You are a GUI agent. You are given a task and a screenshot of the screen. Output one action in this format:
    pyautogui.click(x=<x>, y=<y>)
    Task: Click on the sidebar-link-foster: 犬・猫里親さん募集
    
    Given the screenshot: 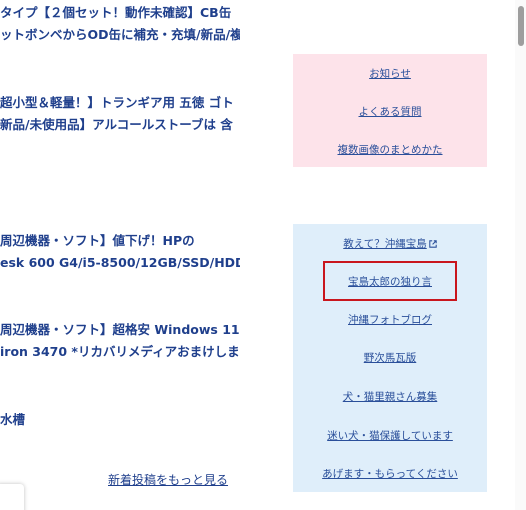 What is the action you would take?
    pyautogui.click(x=390, y=396)
    